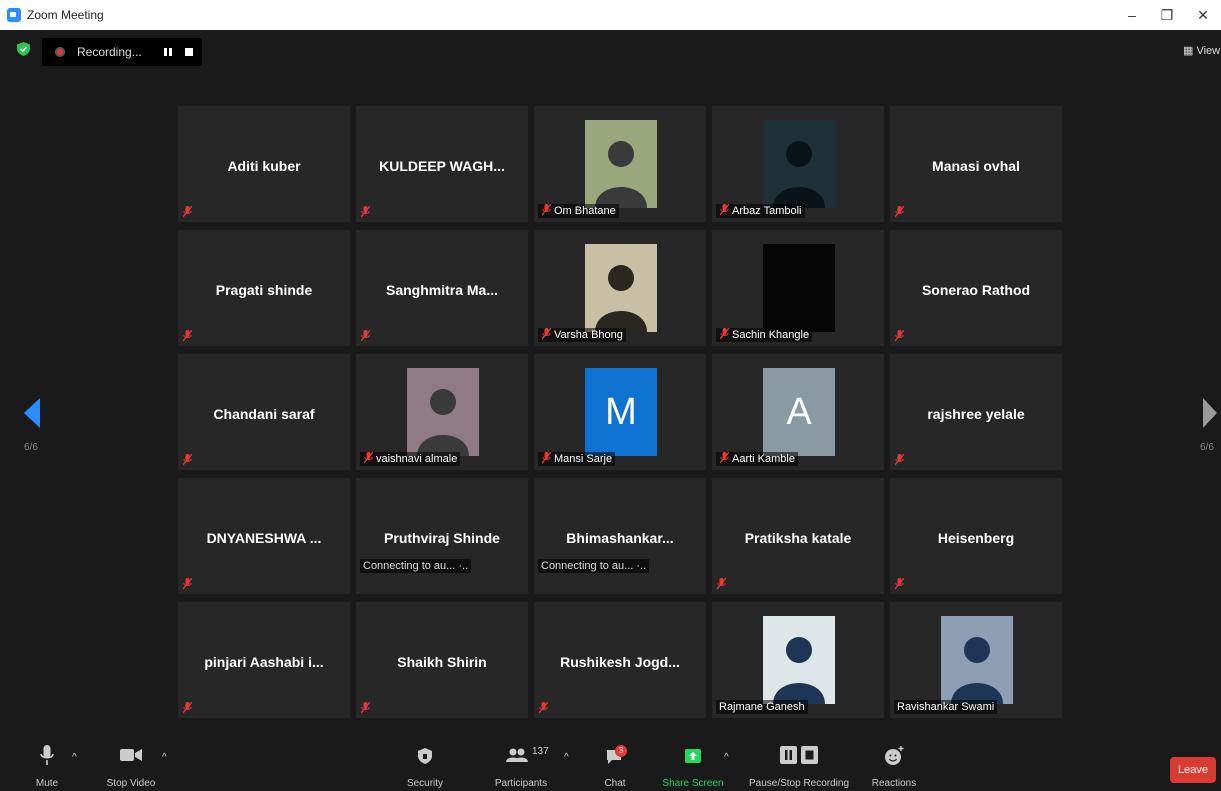 Image resolution: width=1221 pixels, height=791 pixels. I want to click on avatar-letter: A, so click(799, 412).